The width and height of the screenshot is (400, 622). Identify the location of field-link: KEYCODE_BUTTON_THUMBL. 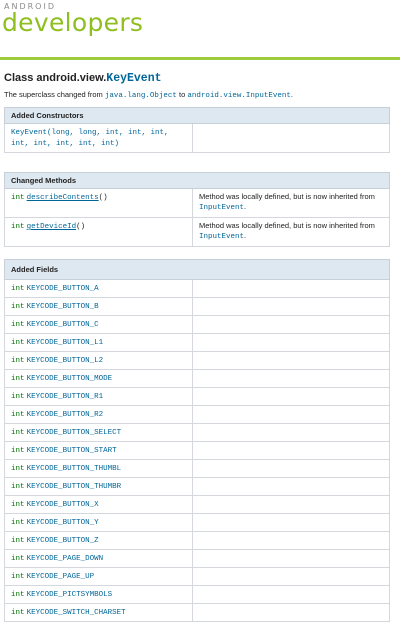
(74, 469).